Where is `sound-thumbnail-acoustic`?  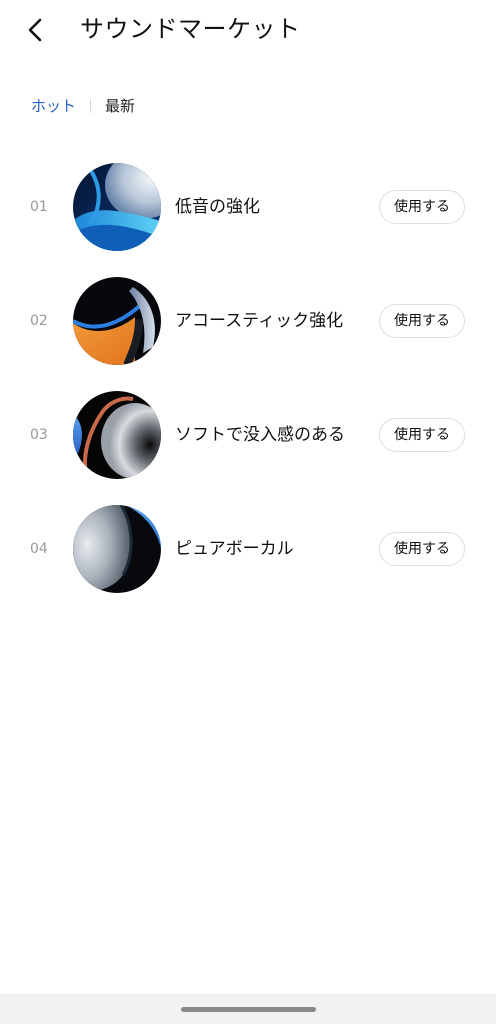
sound-thumbnail-acoustic is located at coordinates (117, 321).